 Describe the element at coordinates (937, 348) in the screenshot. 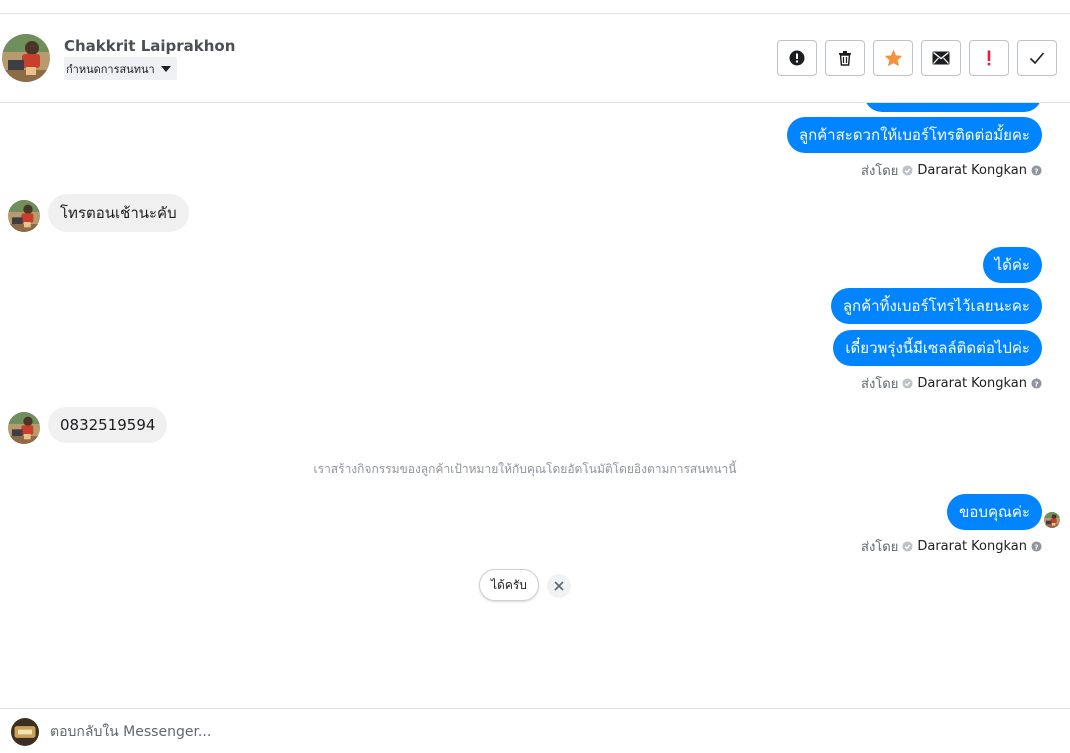

I see `outgoing-message: เดี๋ยวพรุ่งนี้มีเซลล์ติดต่อไปค่ะ` at that location.